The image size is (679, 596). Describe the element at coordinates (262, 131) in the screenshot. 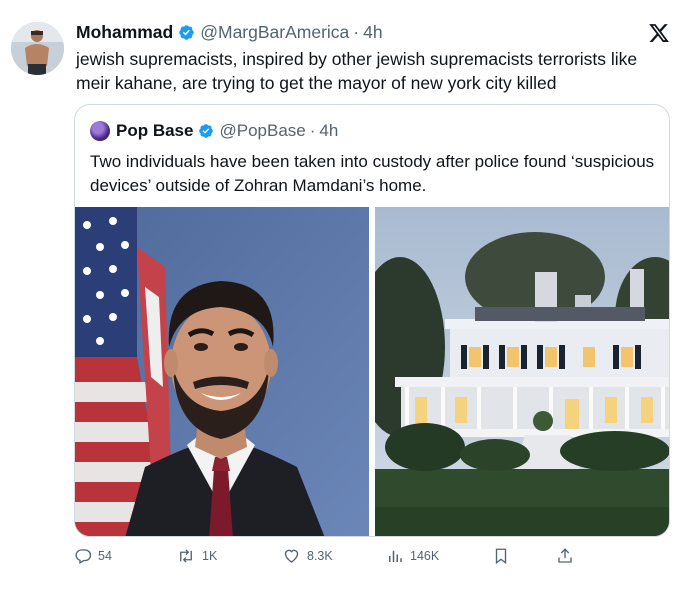

I see `quote-author-handle: @PopBase` at that location.